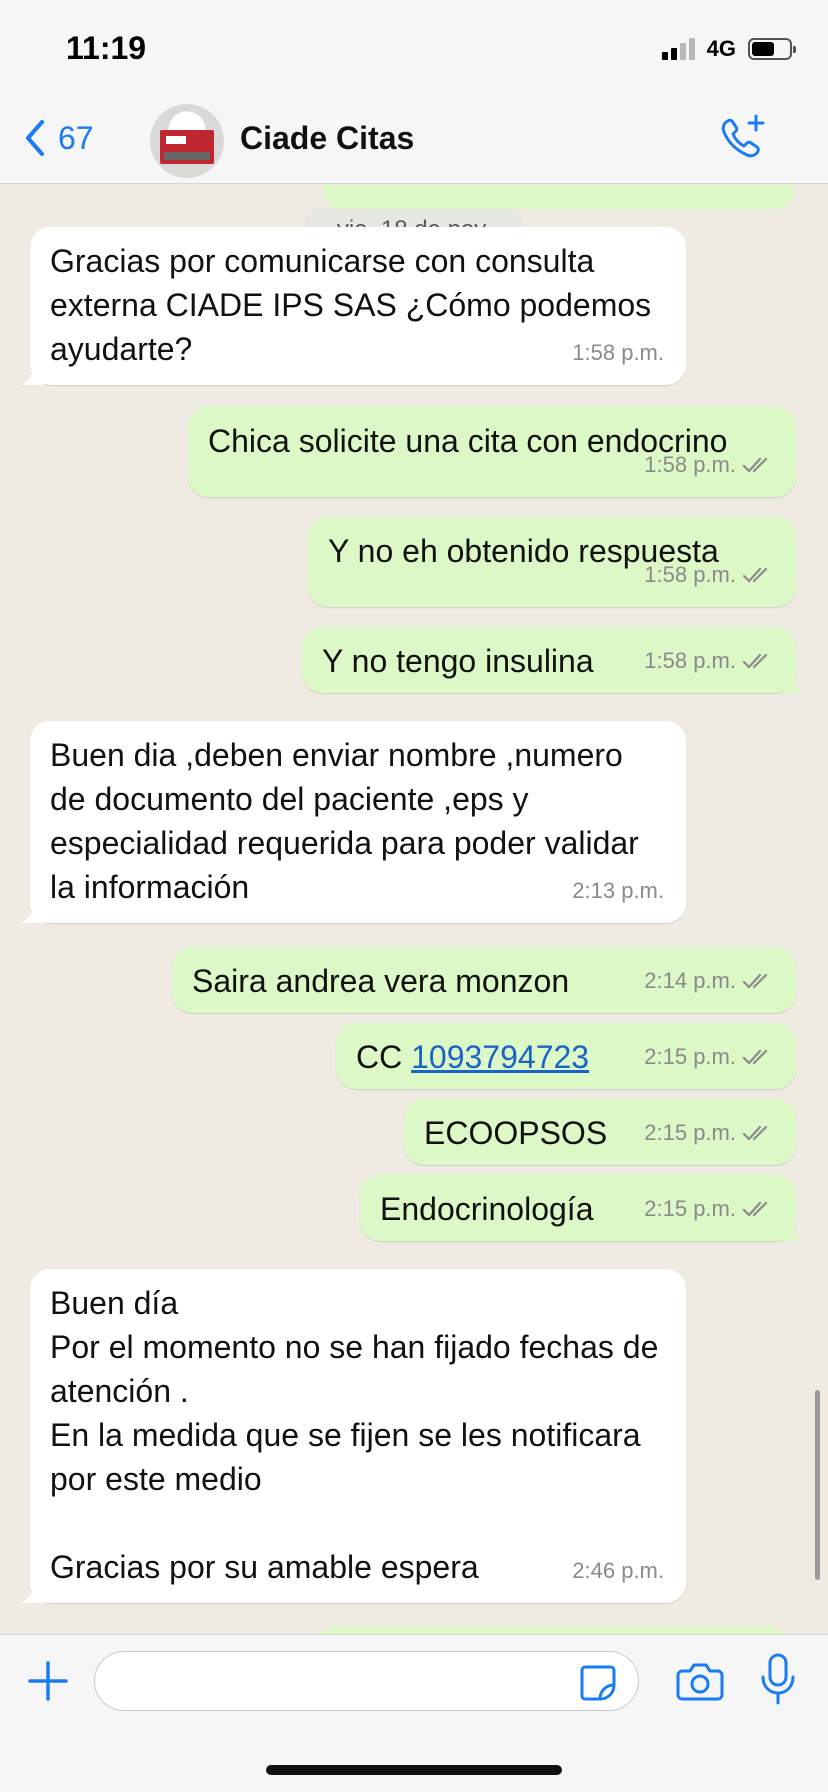 The height and width of the screenshot is (1792, 828). Describe the element at coordinates (48, 1681) in the screenshot. I see `plus-icon` at that location.